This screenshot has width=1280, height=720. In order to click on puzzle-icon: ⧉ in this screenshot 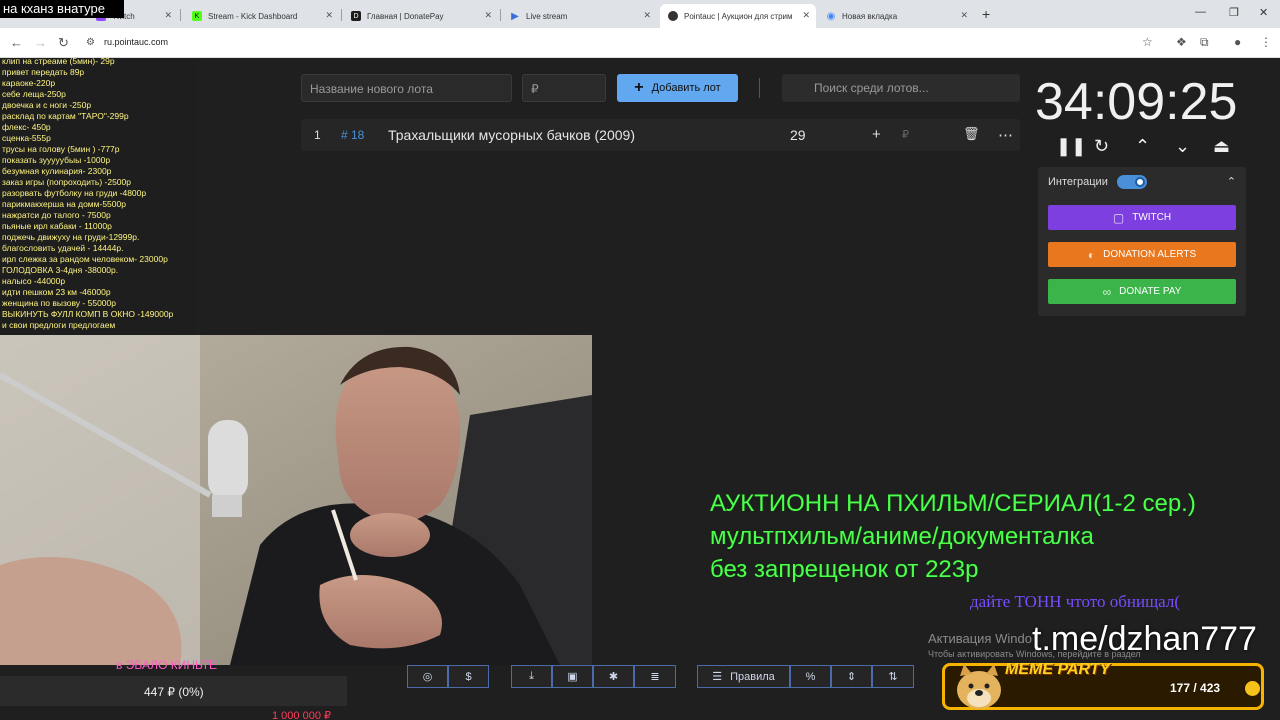, I will do `click(1204, 42)`.